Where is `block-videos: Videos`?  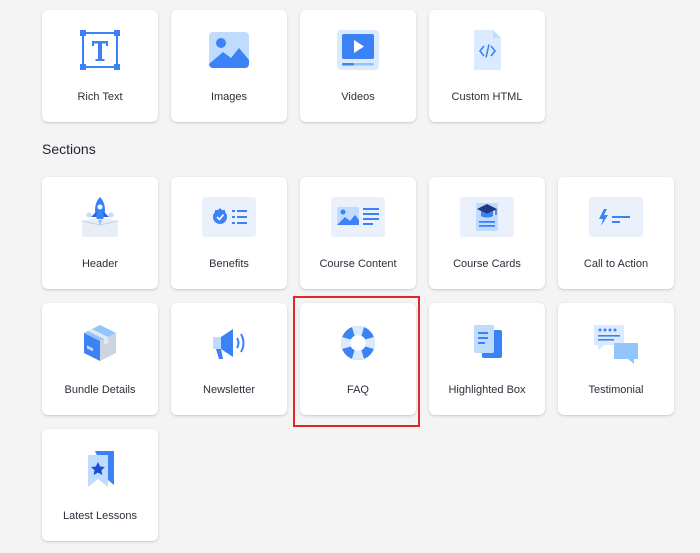 block-videos: Videos is located at coordinates (358, 66).